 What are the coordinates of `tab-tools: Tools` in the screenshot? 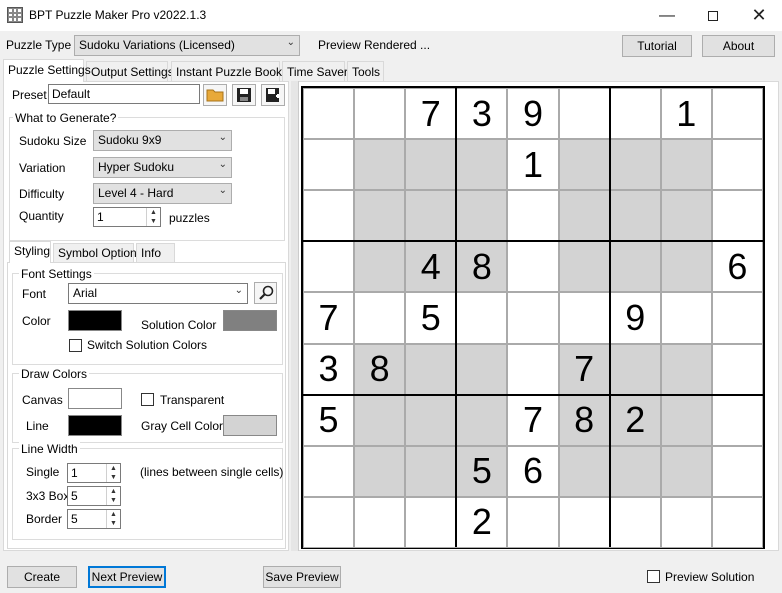 It's located at (365, 71).